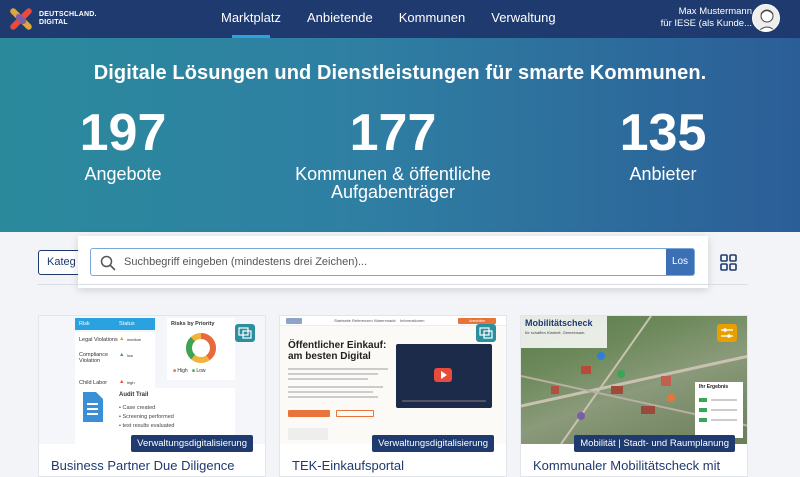 This screenshot has width=800, height=477. What do you see at coordinates (123, 133) in the screenshot?
I see `stat-value: 197` at bounding box center [123, 133].